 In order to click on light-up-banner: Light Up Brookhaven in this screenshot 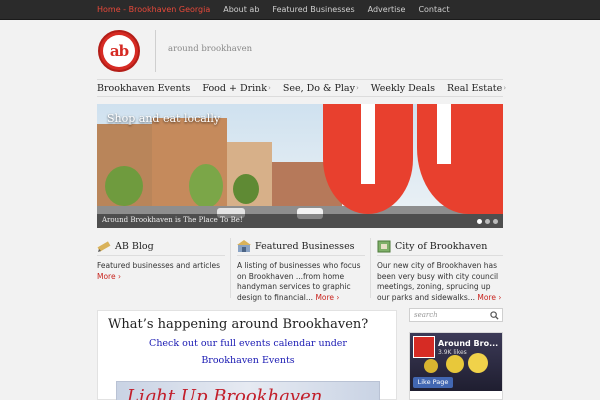, I will do `click(248, 390)`.